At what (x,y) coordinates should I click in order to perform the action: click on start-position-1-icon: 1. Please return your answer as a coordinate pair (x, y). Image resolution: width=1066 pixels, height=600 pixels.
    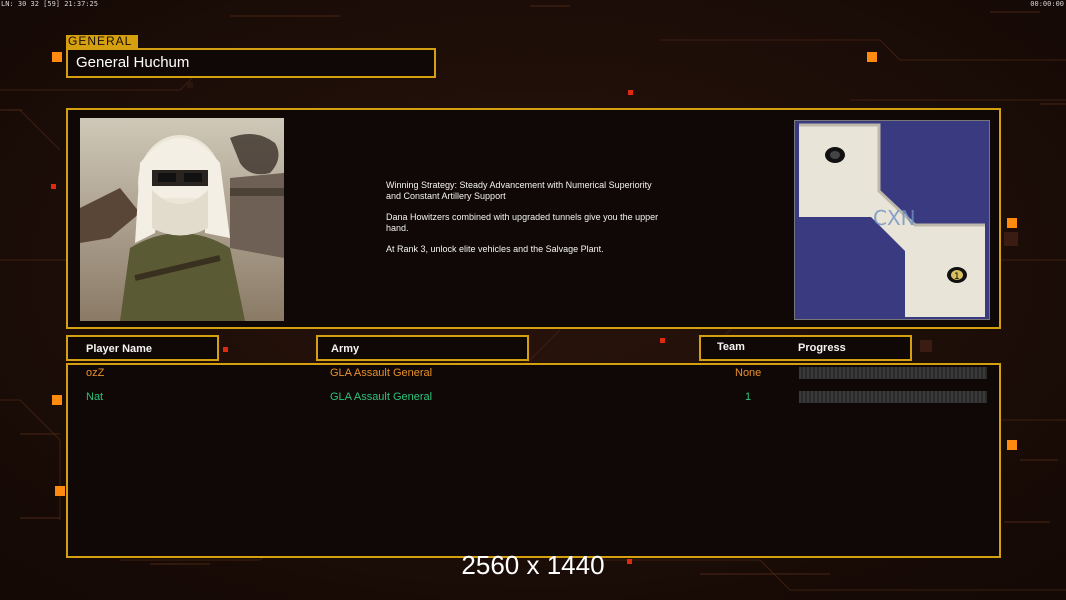
    Looking at the image, I should click on (957, 275).